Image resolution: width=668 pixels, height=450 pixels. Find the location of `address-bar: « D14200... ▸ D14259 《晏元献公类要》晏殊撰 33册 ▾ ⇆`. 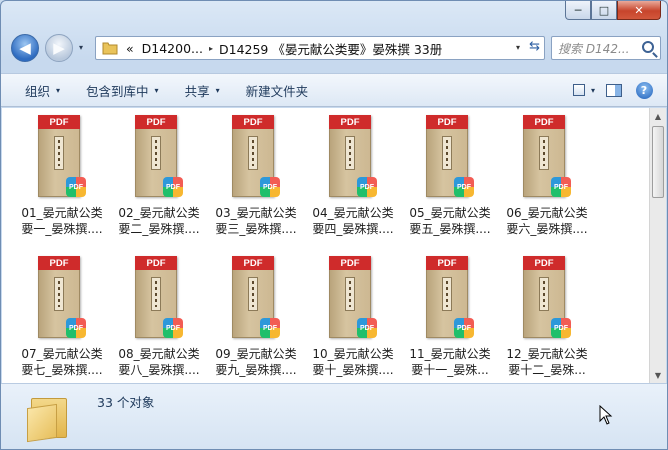

address-bar: « D14200... ▸ D14259 《晏元献公类要》晏殊撰 33册 ▾ ⇆ is located at coordinates (320, 48).